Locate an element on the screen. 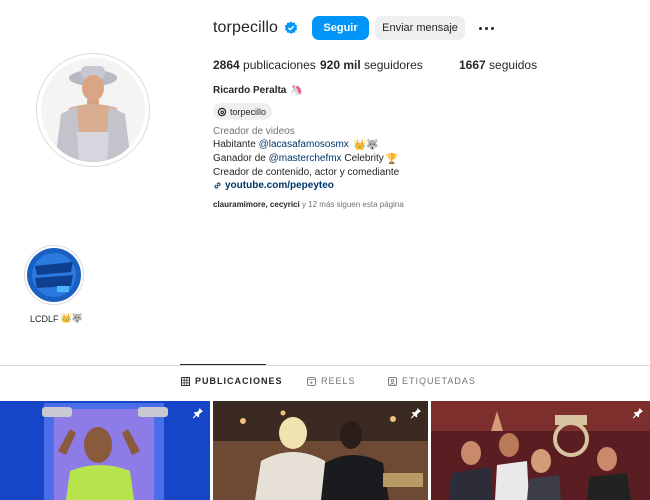 The height and width of the screenshot is (500, 650). highlight-label-text: LCDLF is located at coordinates (44, 318).